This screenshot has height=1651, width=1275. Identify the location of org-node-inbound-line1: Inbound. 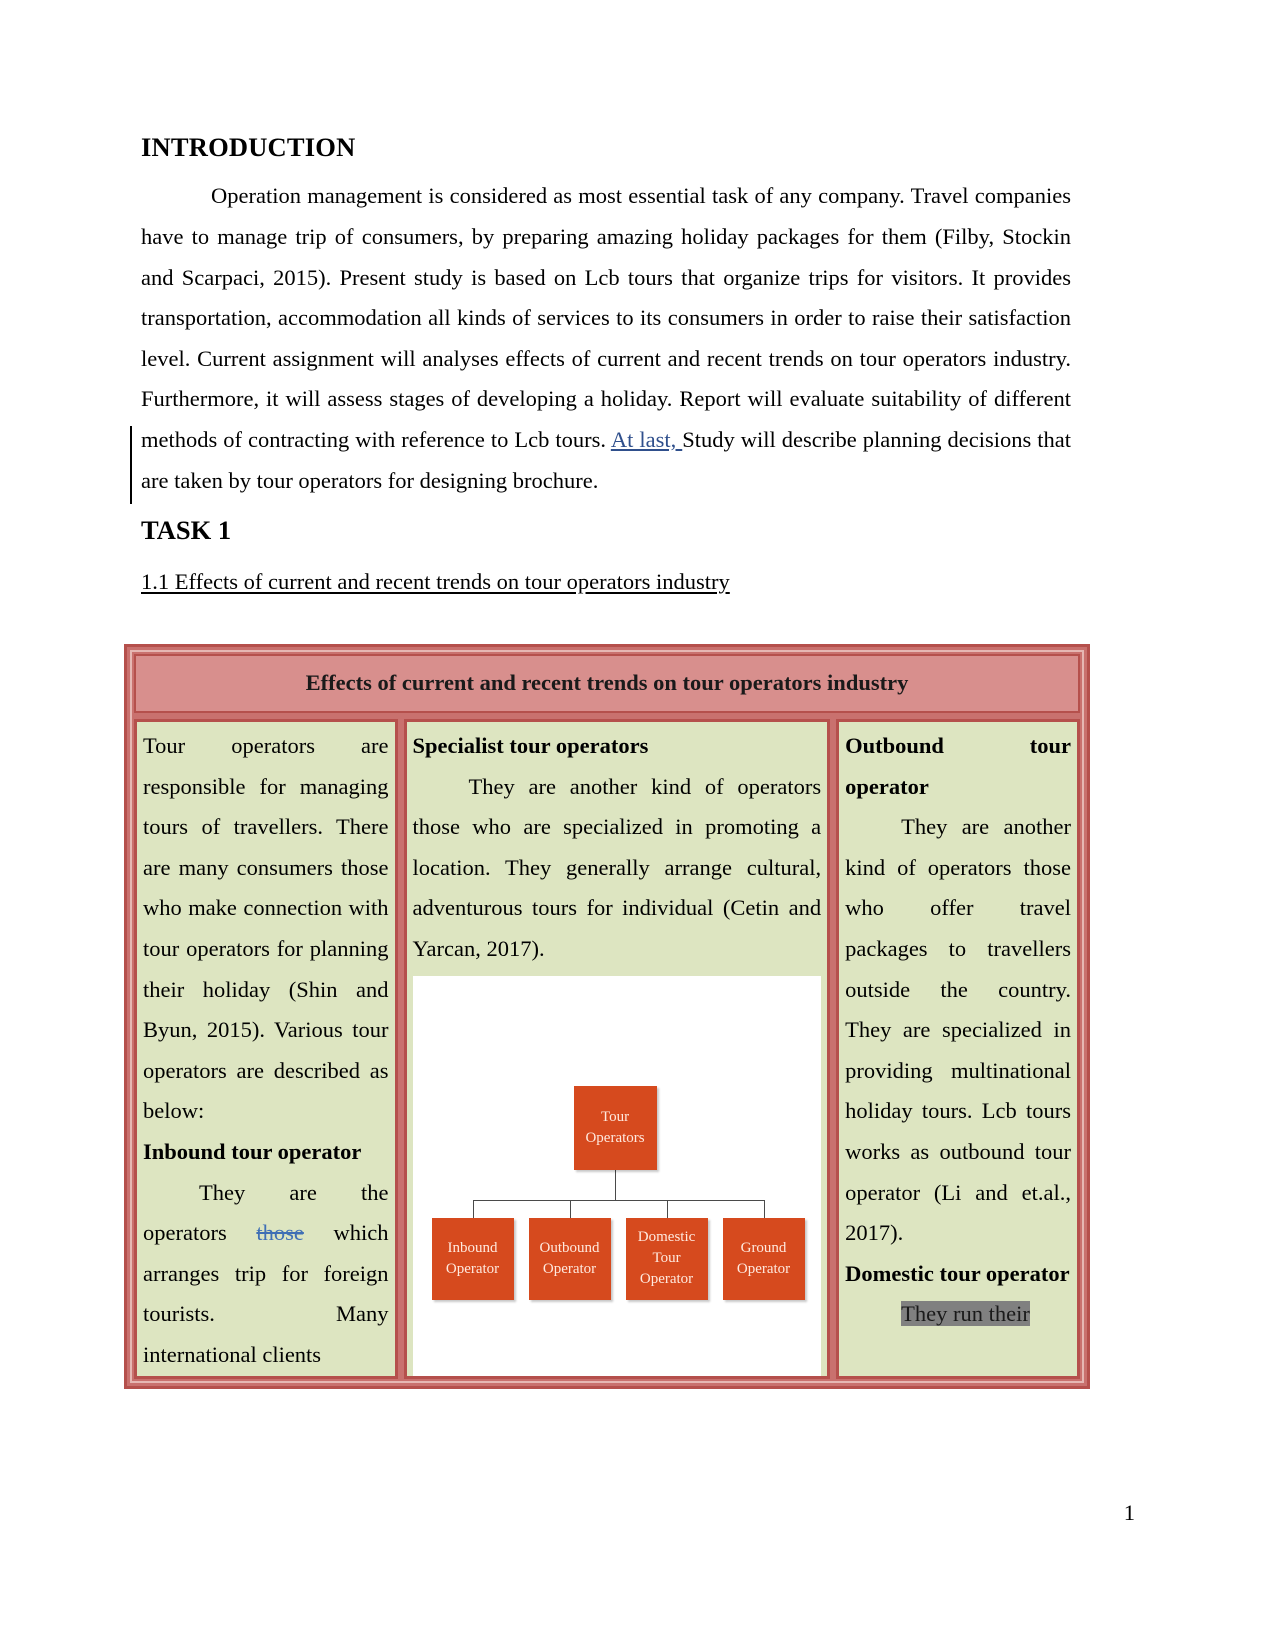
(472, 1247).